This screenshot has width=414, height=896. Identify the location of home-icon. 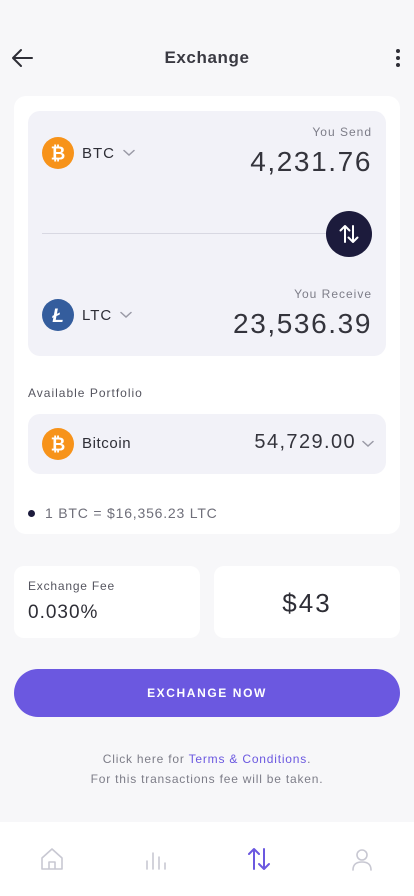
(51, 859).